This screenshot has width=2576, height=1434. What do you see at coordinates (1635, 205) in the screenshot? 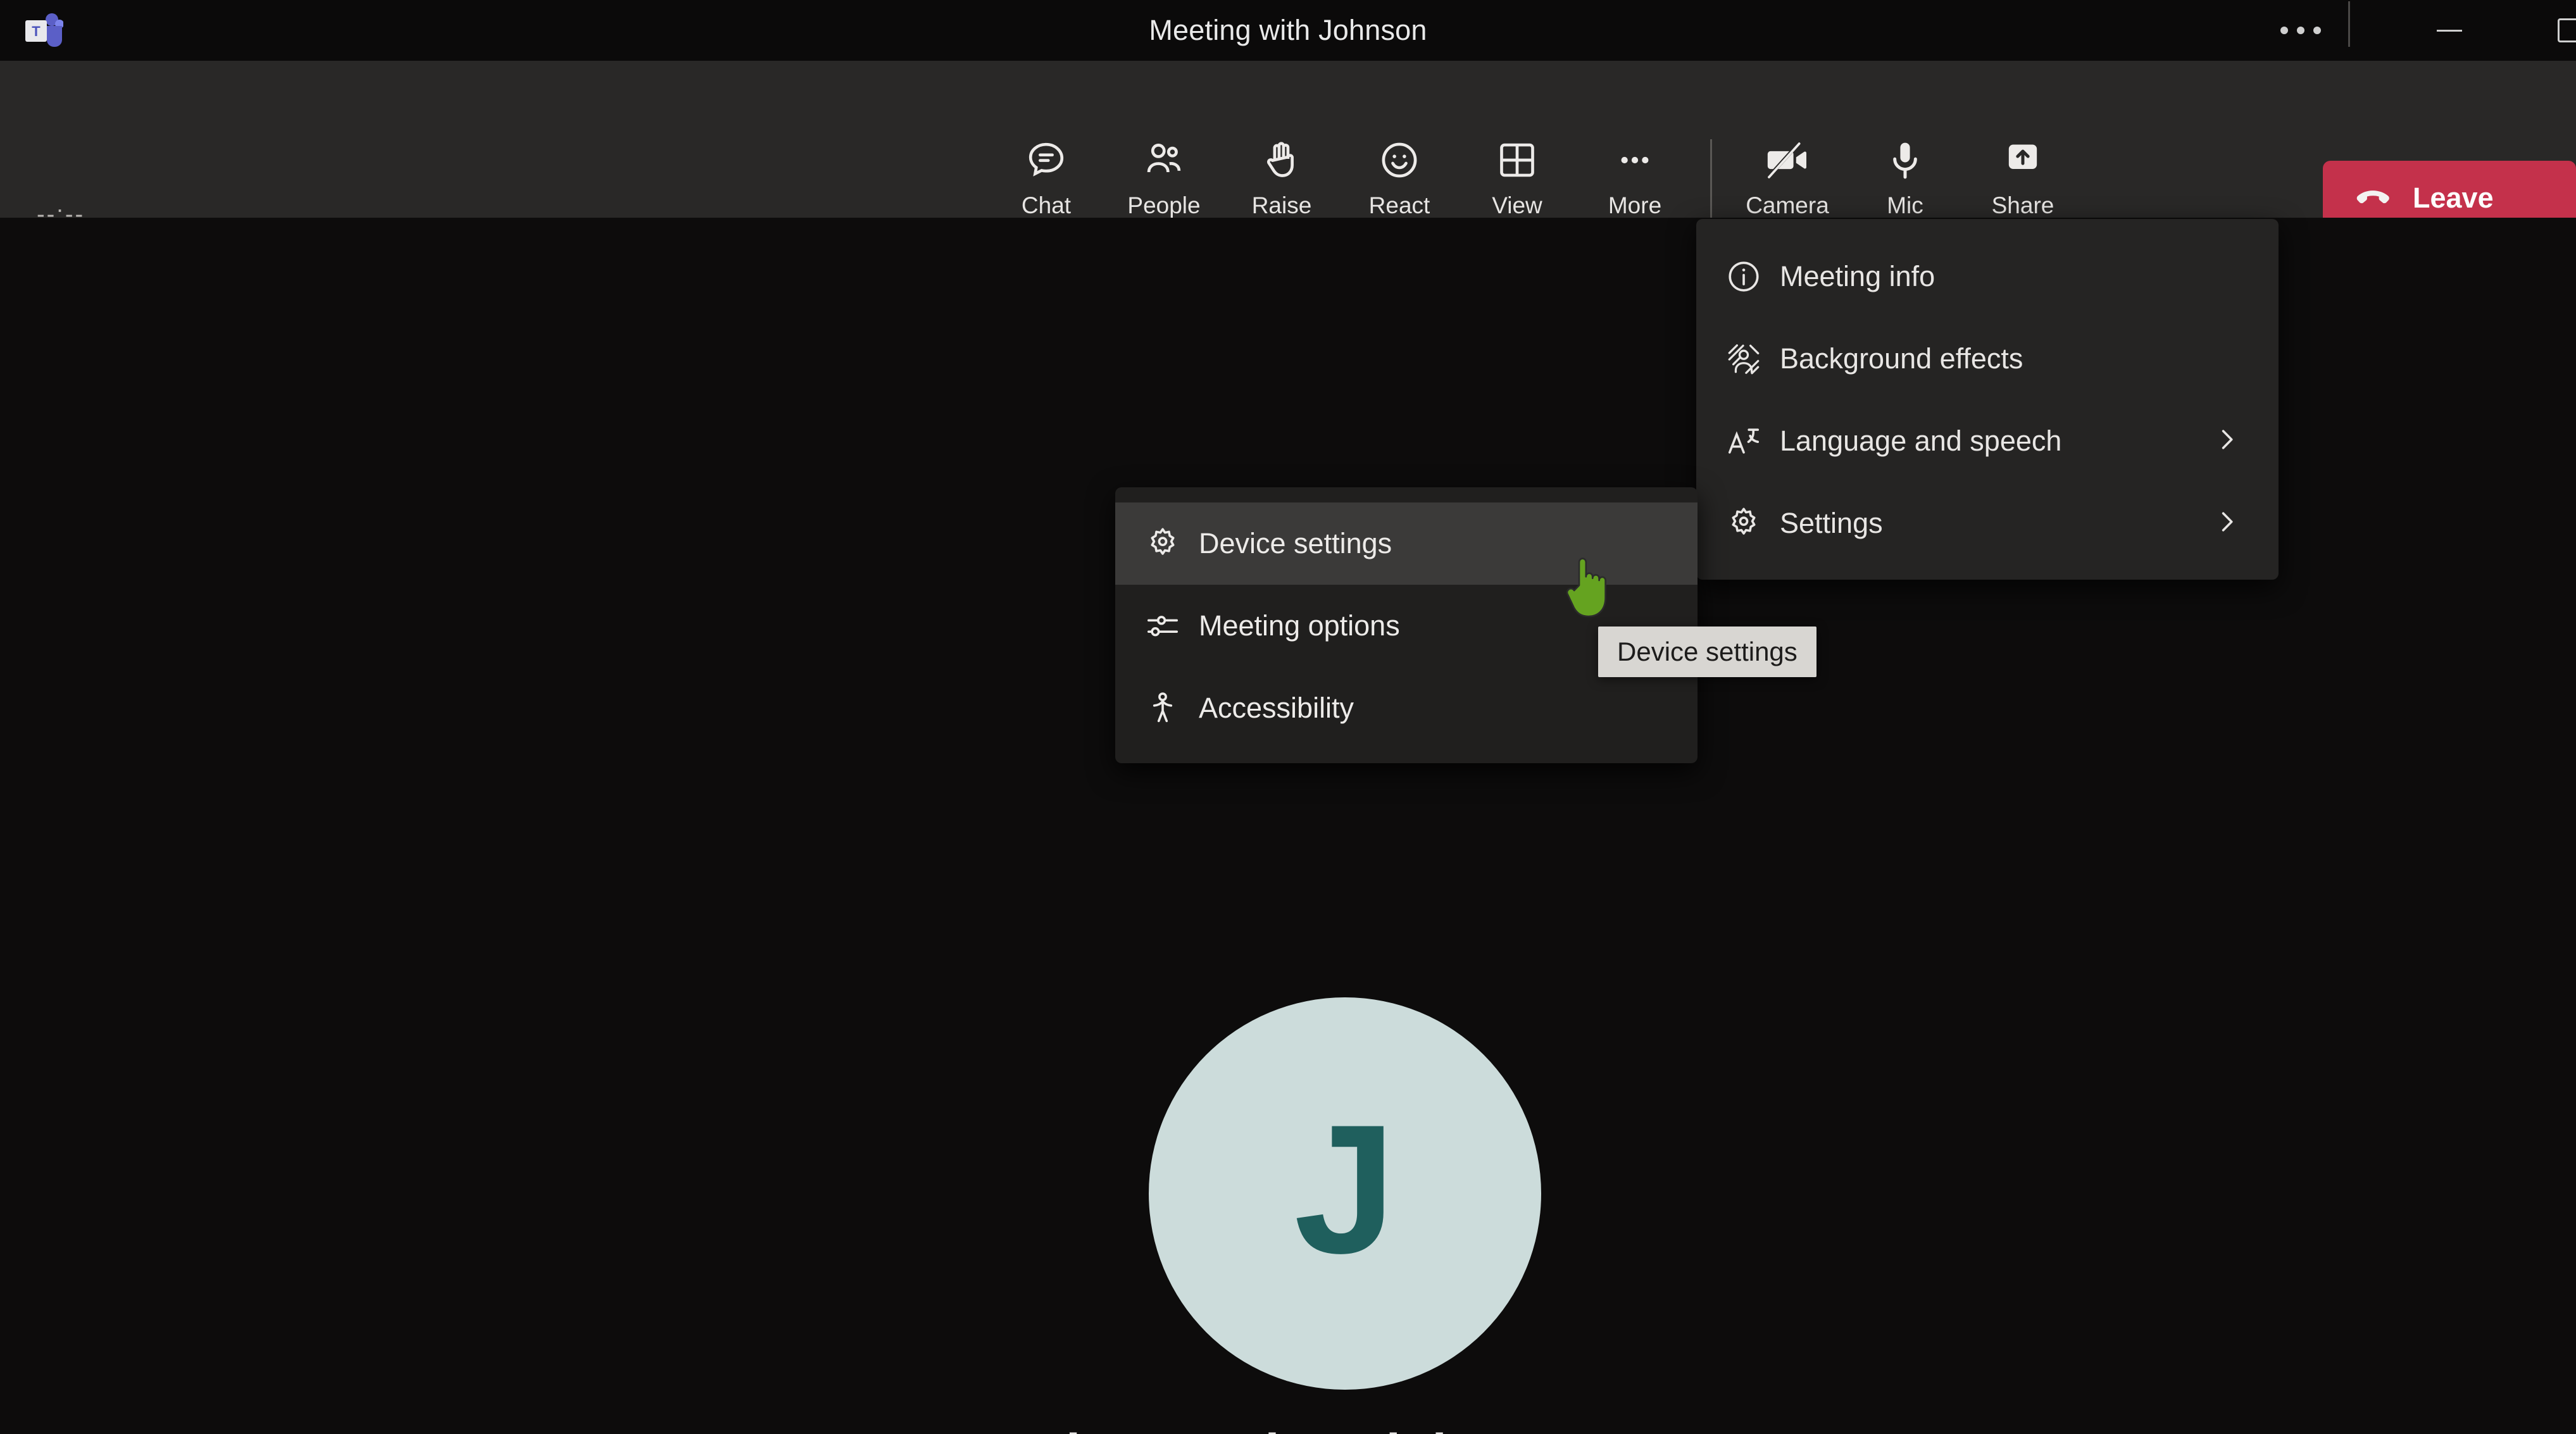
I see `toolbar-label-more: More` at bounding box center [1635, 205].